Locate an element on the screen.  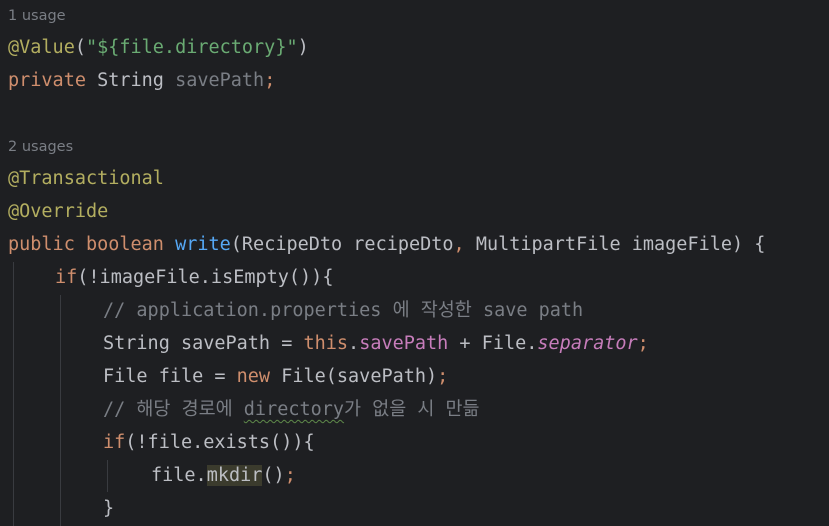
call-token: () is located at coordinates (273, 475).